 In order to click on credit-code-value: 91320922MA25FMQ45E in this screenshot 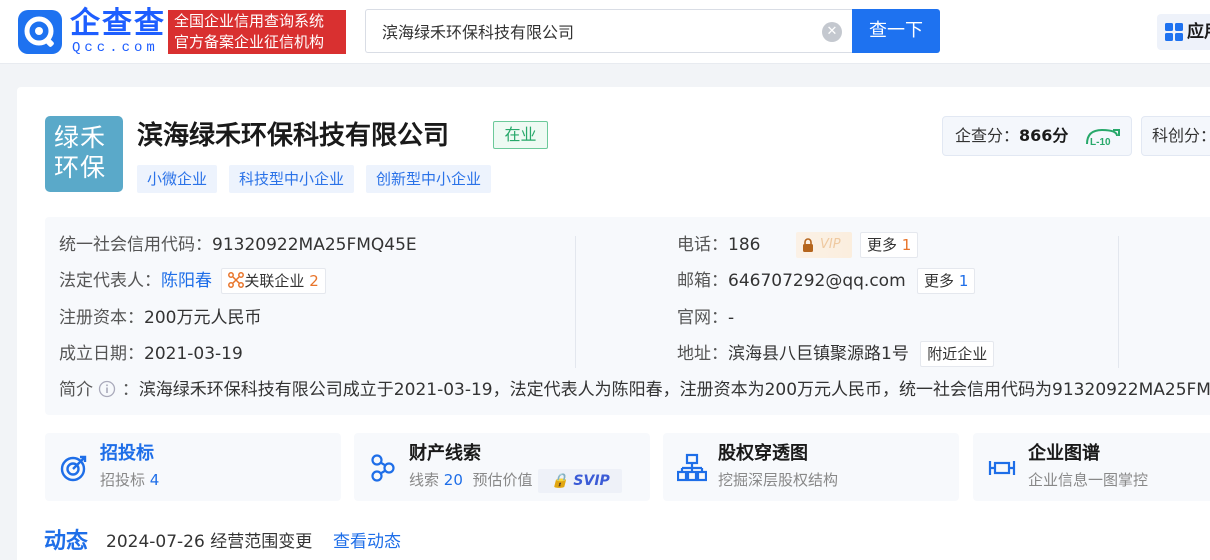, I will do `click(314, 245)`.